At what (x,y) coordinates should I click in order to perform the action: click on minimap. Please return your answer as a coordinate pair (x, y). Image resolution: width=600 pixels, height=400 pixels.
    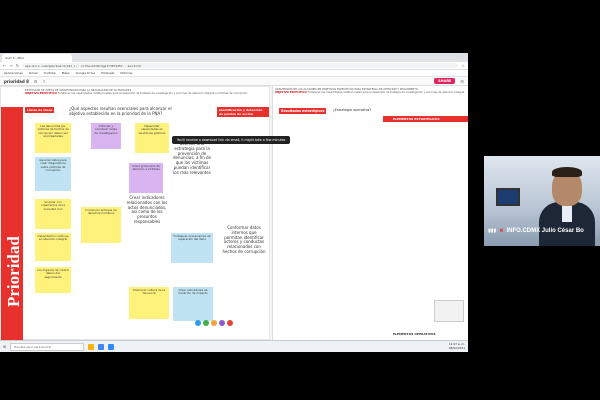
    Looking at the image, I should click on (449, 311).